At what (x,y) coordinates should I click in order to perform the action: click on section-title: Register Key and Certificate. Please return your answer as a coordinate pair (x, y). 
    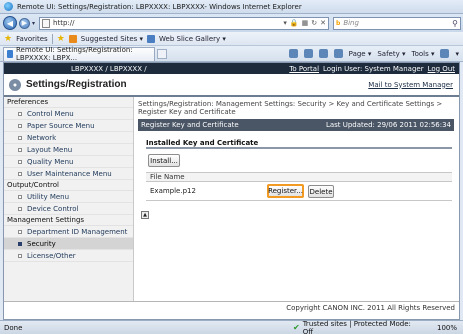
    Looking at the image, I should click on (190, 125).